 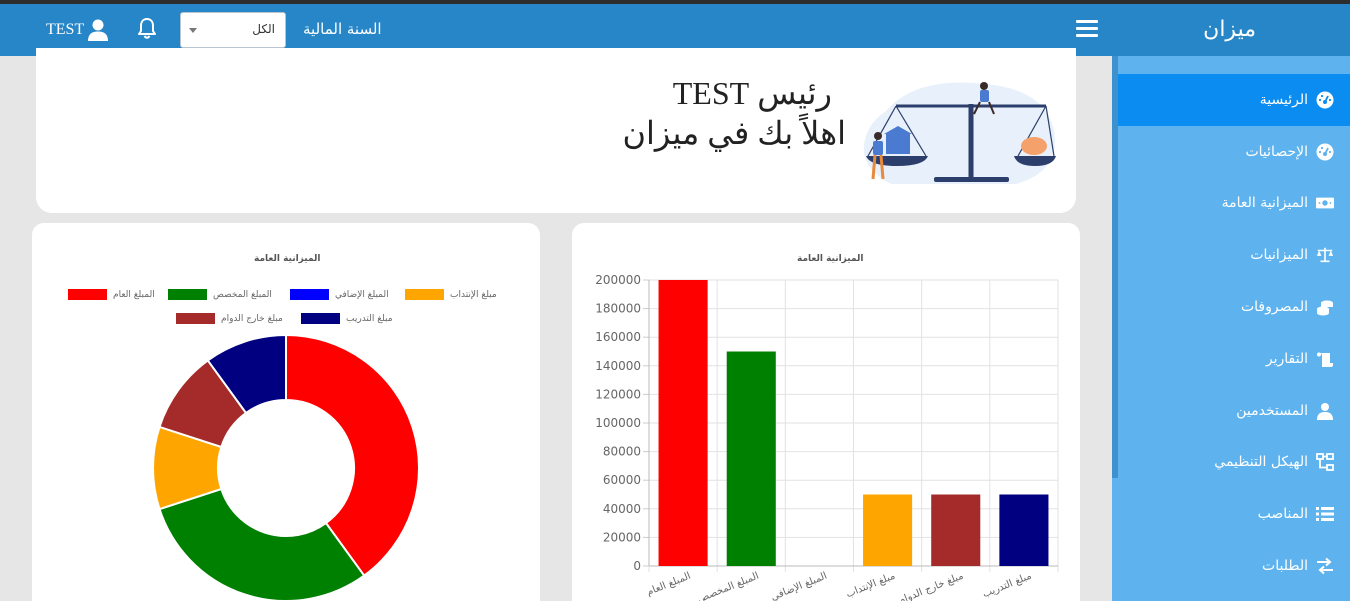 I want to click on x-tick-label: المبلغ العام, so click(x=668, y=585).